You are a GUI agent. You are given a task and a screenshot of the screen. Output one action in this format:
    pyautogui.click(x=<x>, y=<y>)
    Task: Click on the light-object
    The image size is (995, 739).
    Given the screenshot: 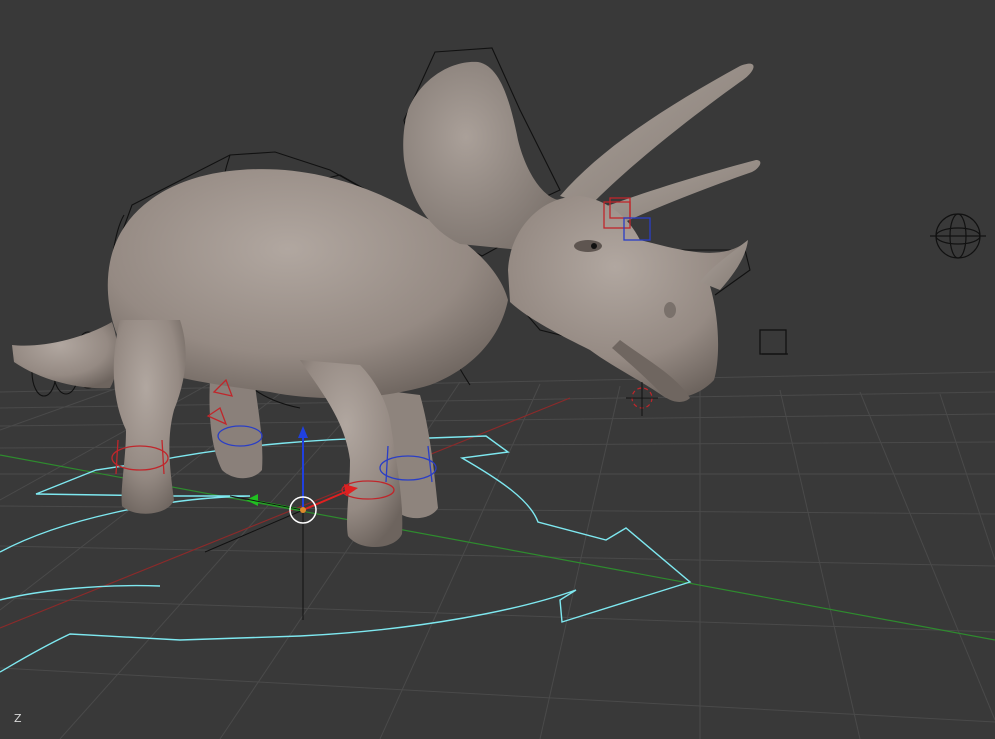 What is the action you would take?
    pyautogui.click(x=958, y=236)
    